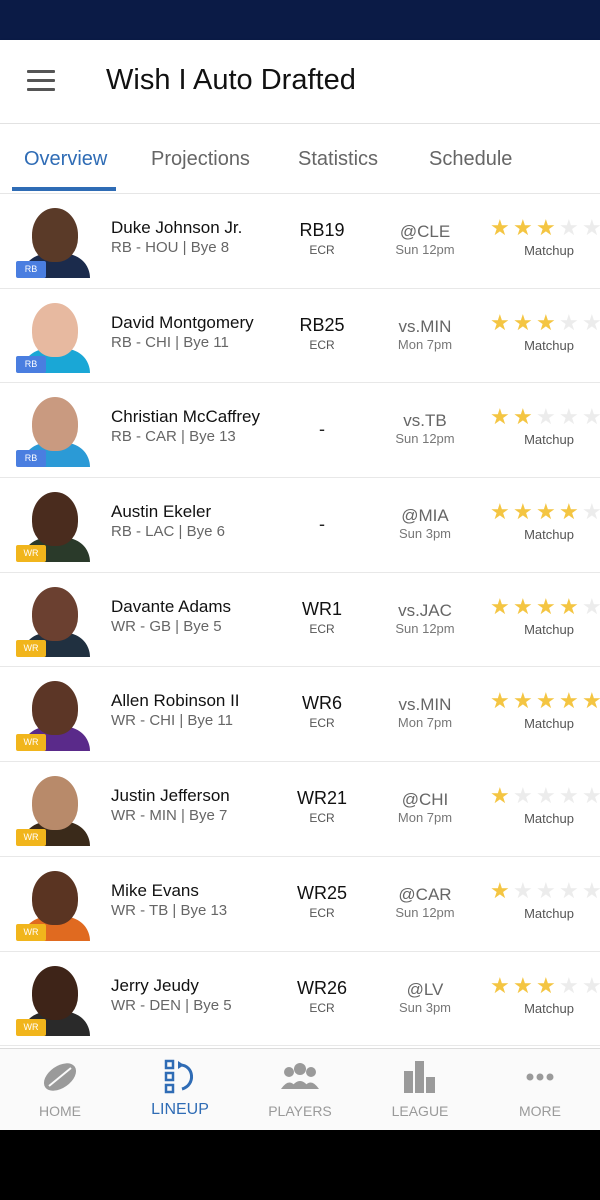  Describe the element at coordinates (420, 1090) in the screenshot. I see `nav-league: LEAGUE` at that location.